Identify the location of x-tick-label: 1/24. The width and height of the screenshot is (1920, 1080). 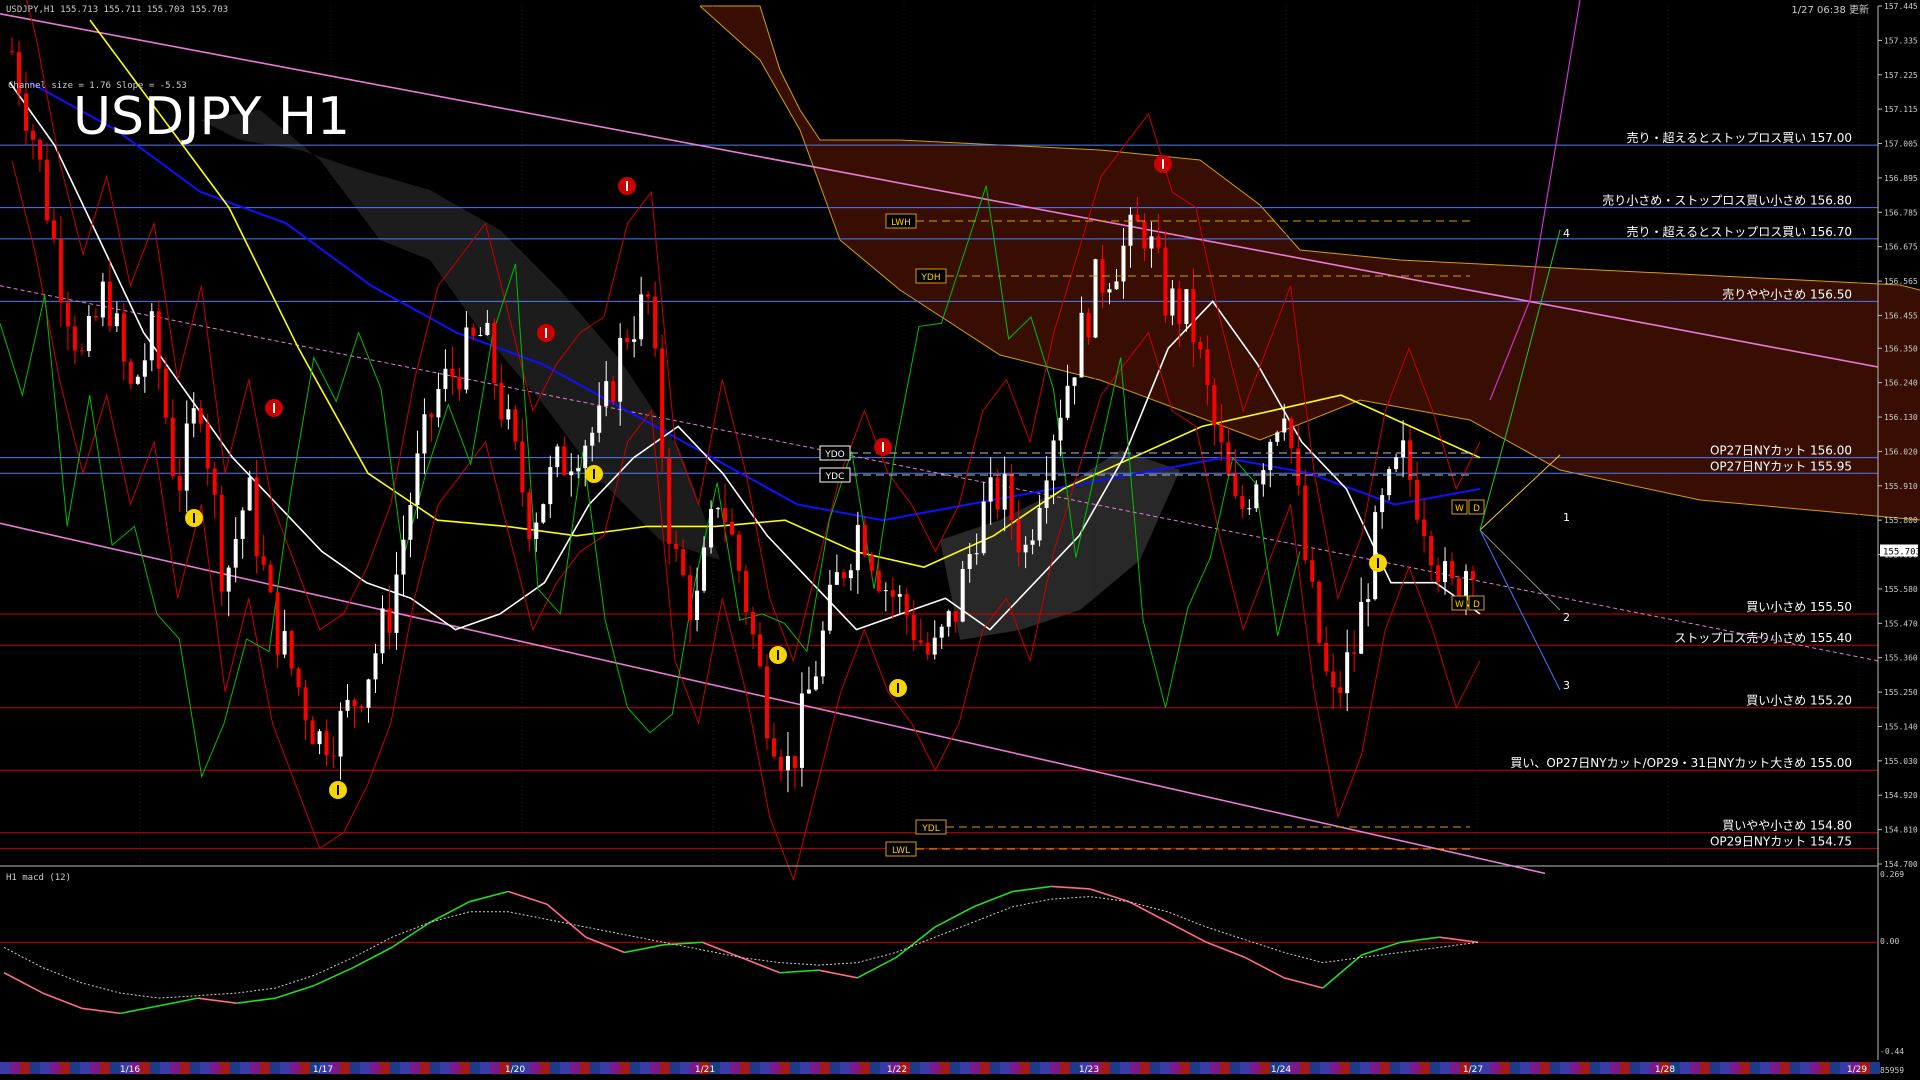
(1281, 1070).